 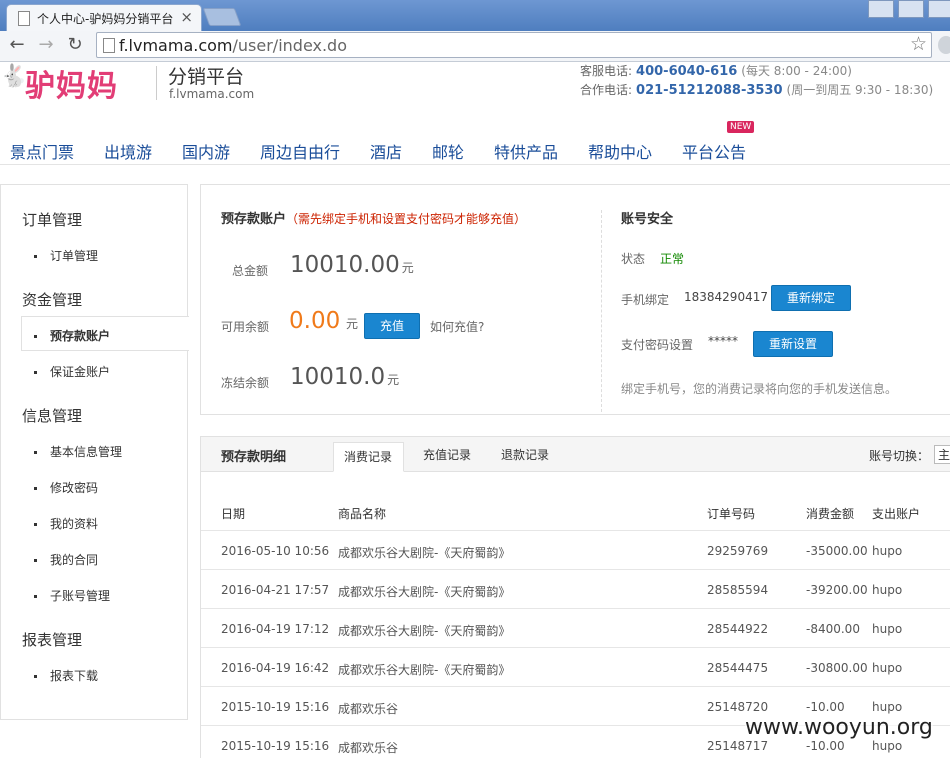 I want to click on site-domain: f.lvmama.com, so click(x=212, y=94).